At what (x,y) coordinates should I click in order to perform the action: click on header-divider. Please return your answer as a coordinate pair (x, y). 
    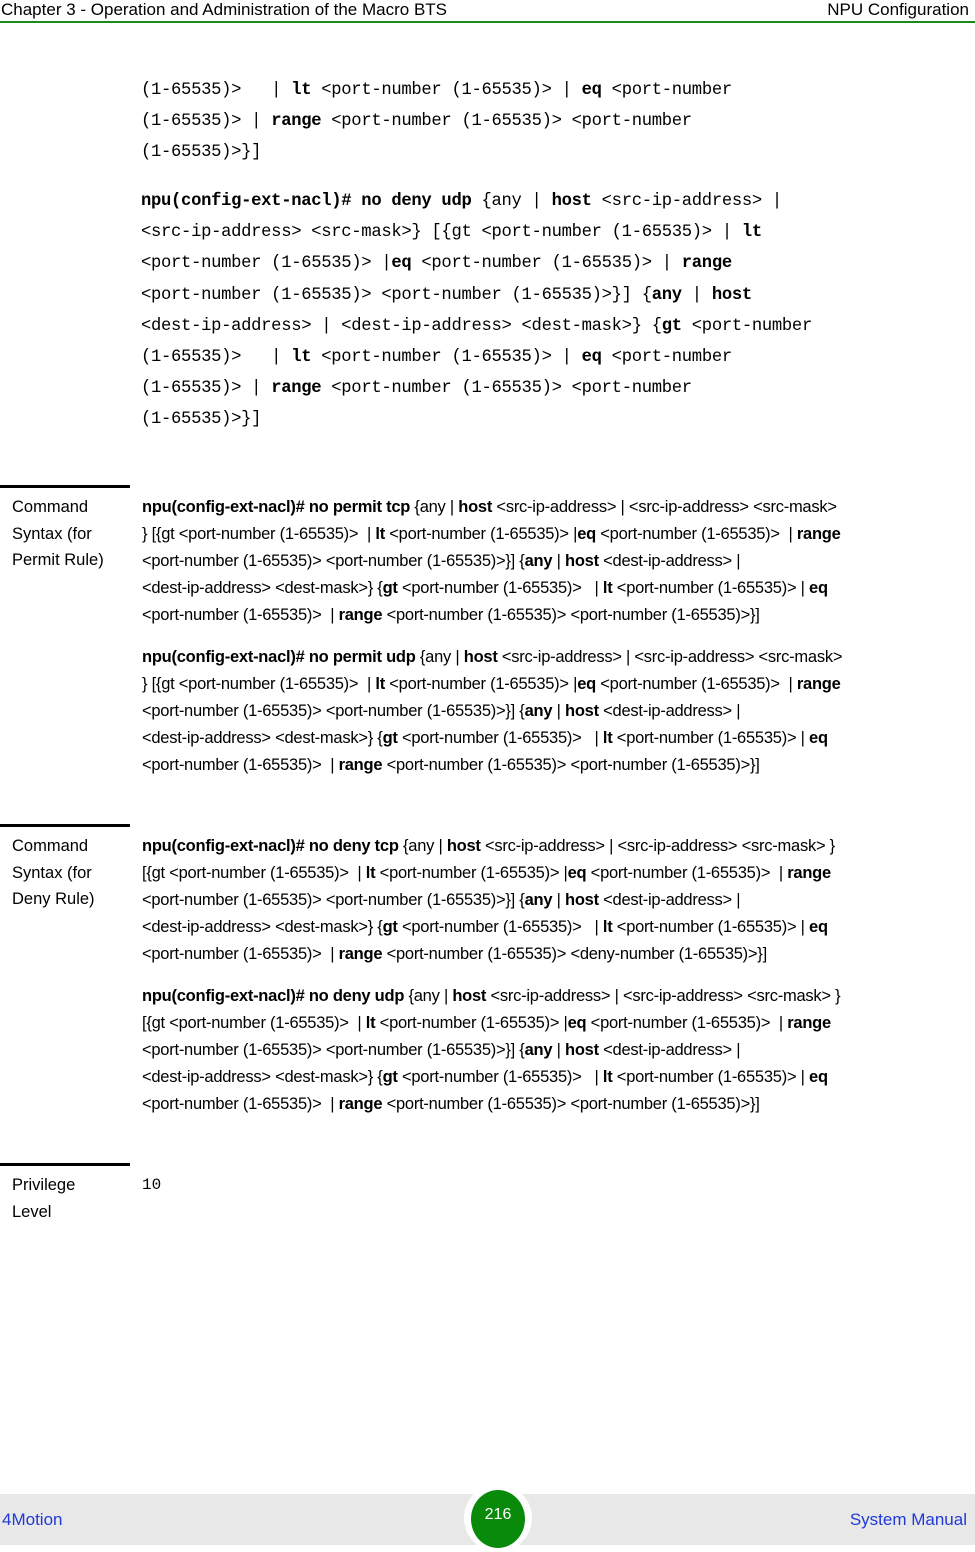
    Looking at the image, I should click on (487, 22).